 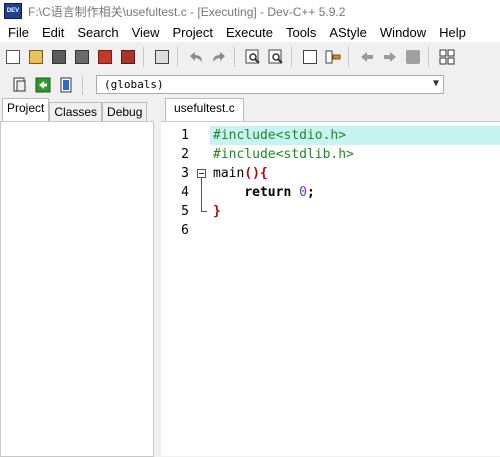 What do you see at coordinates (125, 111) in the screenshot?
I see `tab-debug: Debug` at bounding box center [125, 111].